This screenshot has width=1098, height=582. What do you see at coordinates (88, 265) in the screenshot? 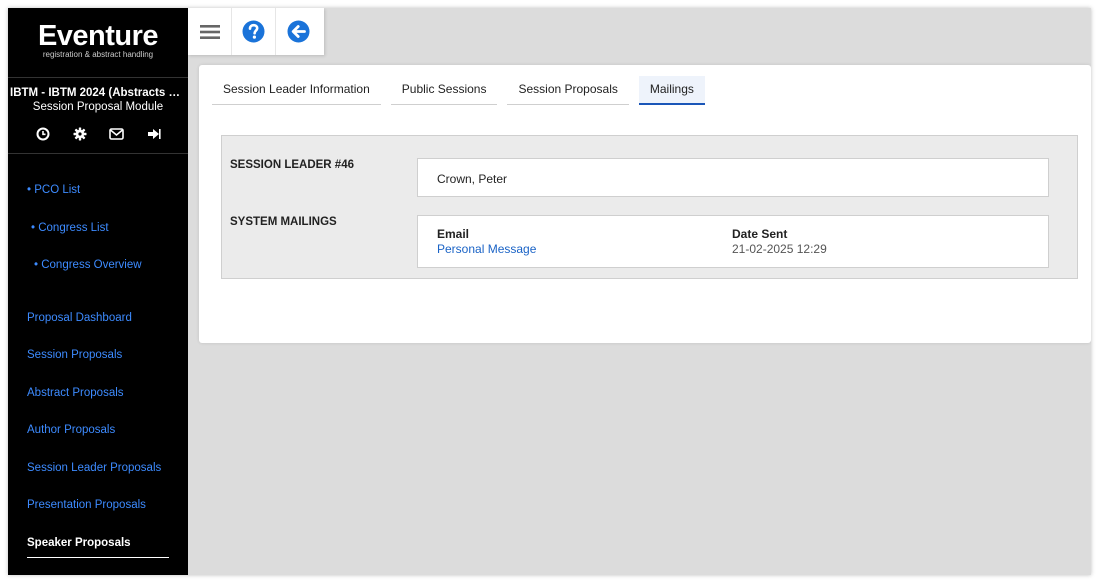
I see `nav-congress-overview: • Congress Overview` at bounding box center [88, 265].